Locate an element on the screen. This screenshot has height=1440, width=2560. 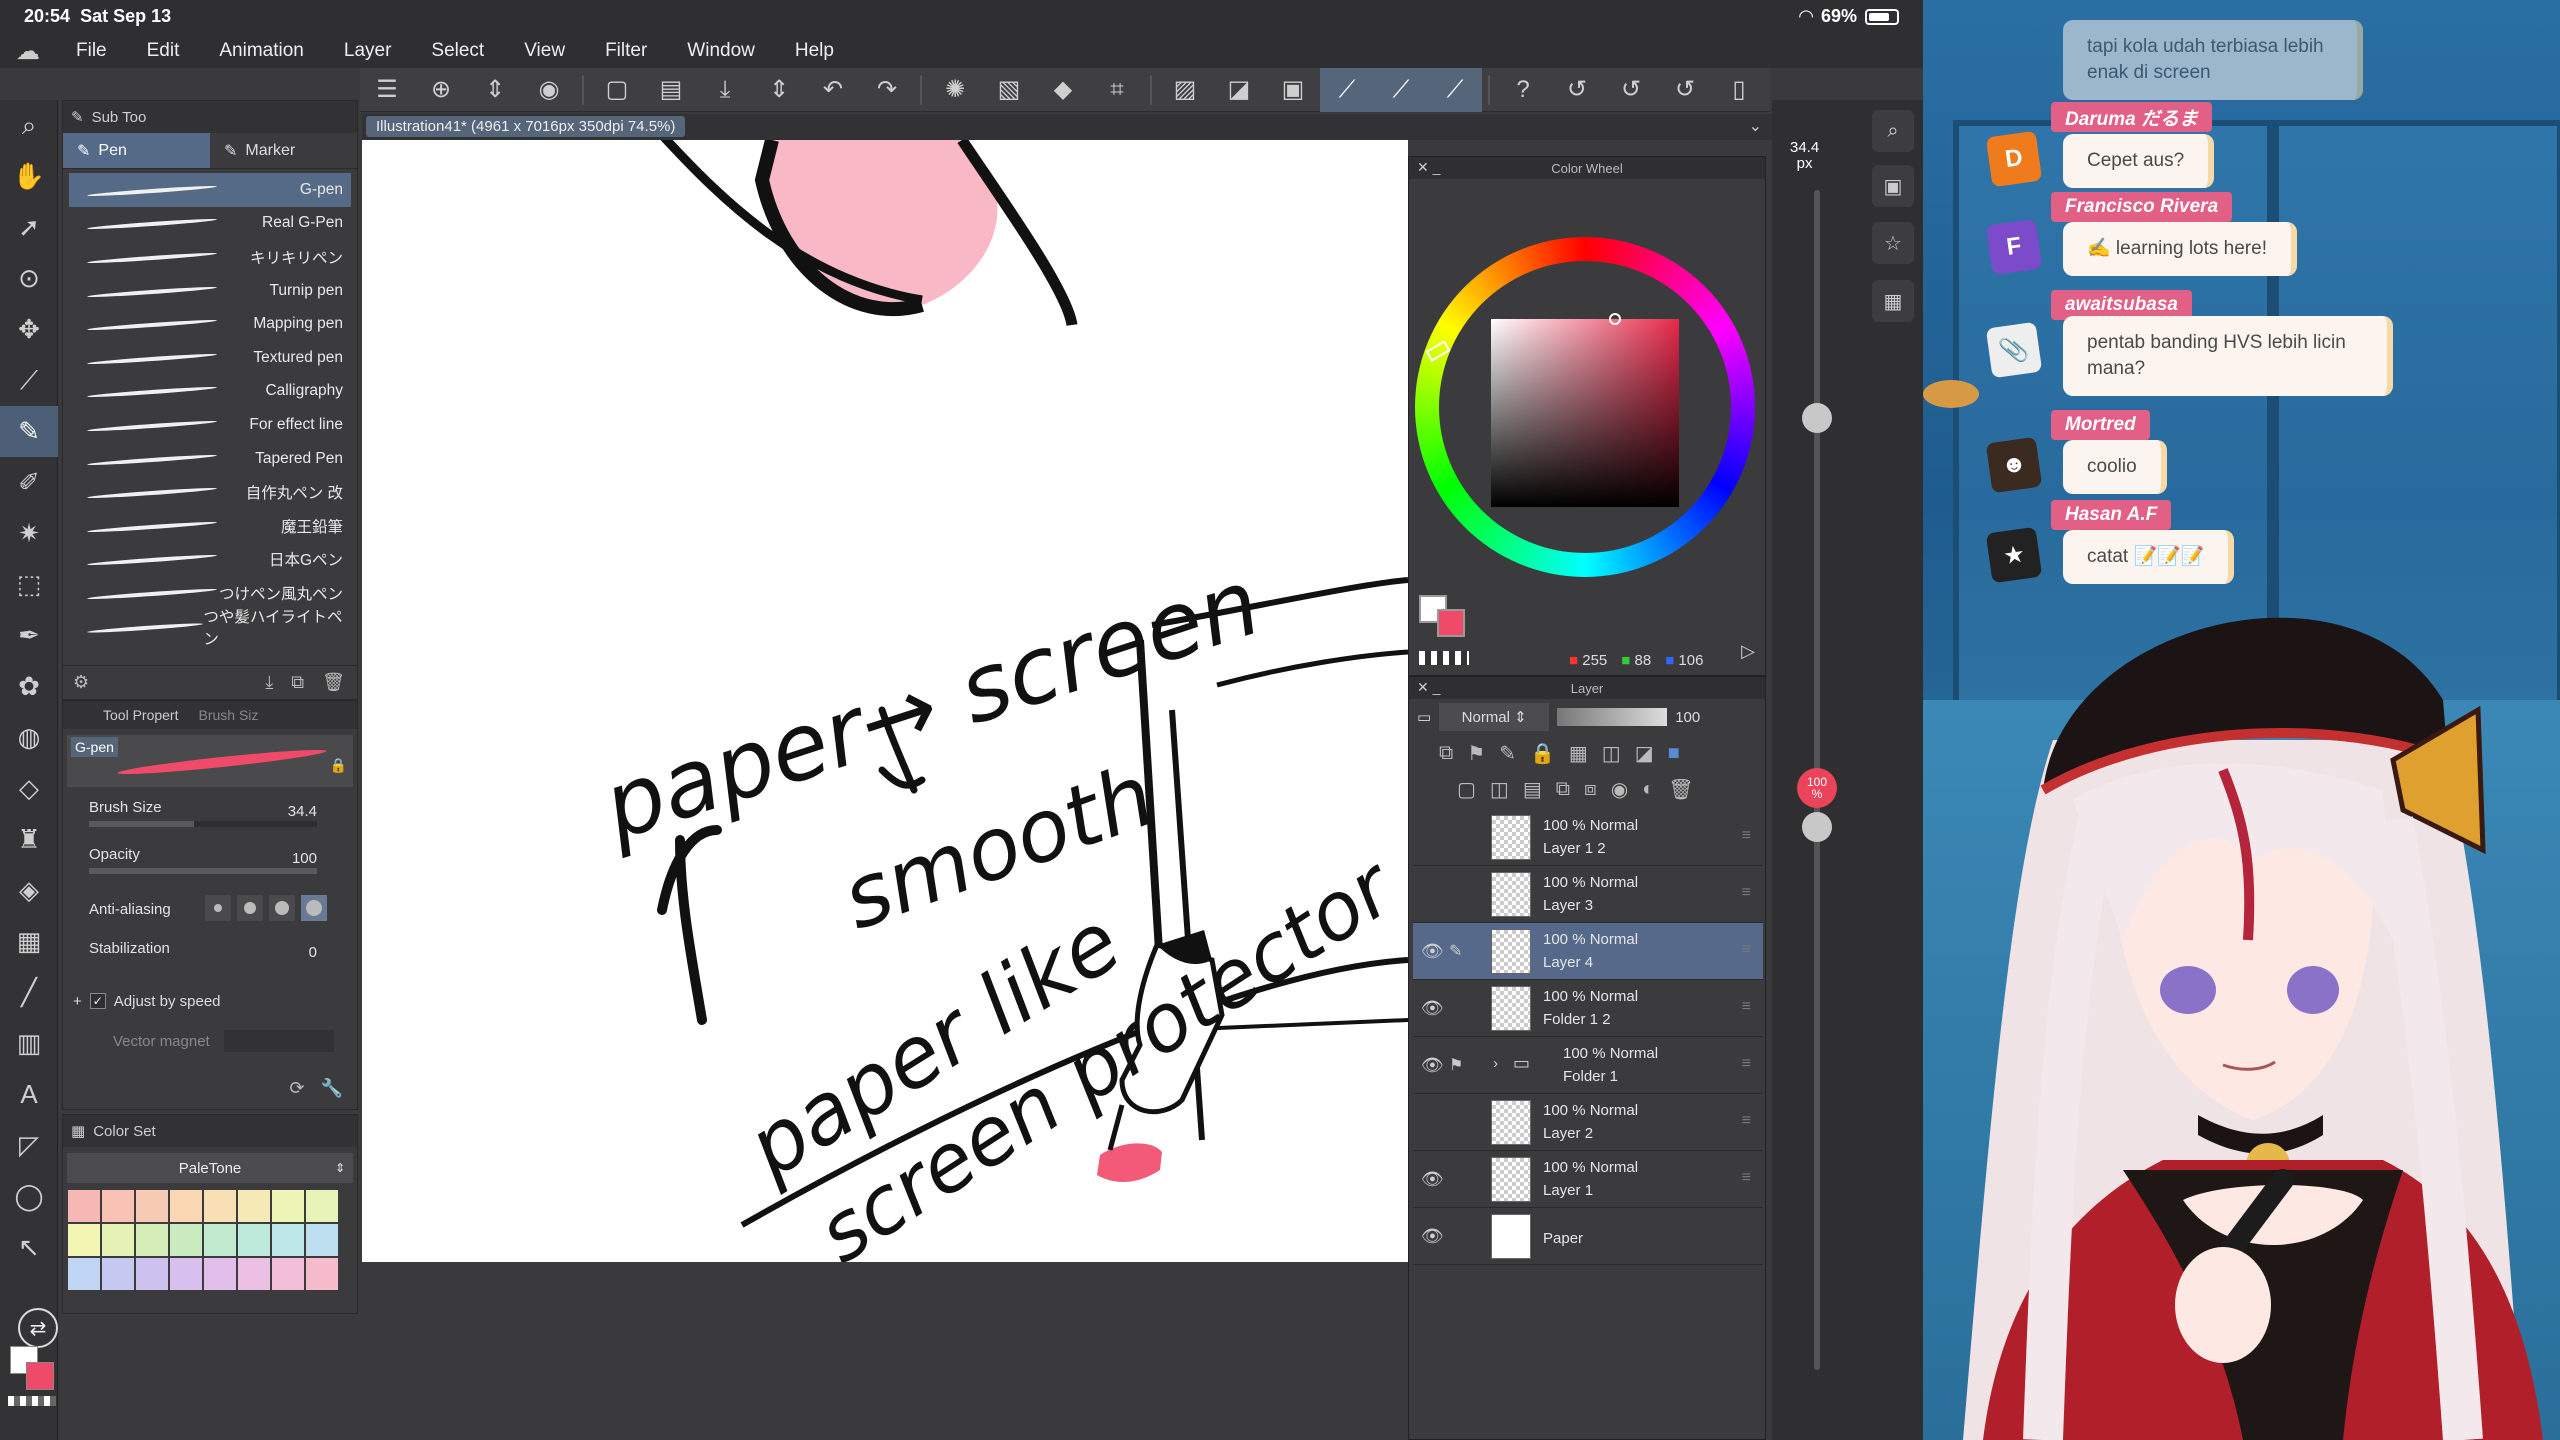
import-icon: ⤓ is located at coordinates (269, 682).